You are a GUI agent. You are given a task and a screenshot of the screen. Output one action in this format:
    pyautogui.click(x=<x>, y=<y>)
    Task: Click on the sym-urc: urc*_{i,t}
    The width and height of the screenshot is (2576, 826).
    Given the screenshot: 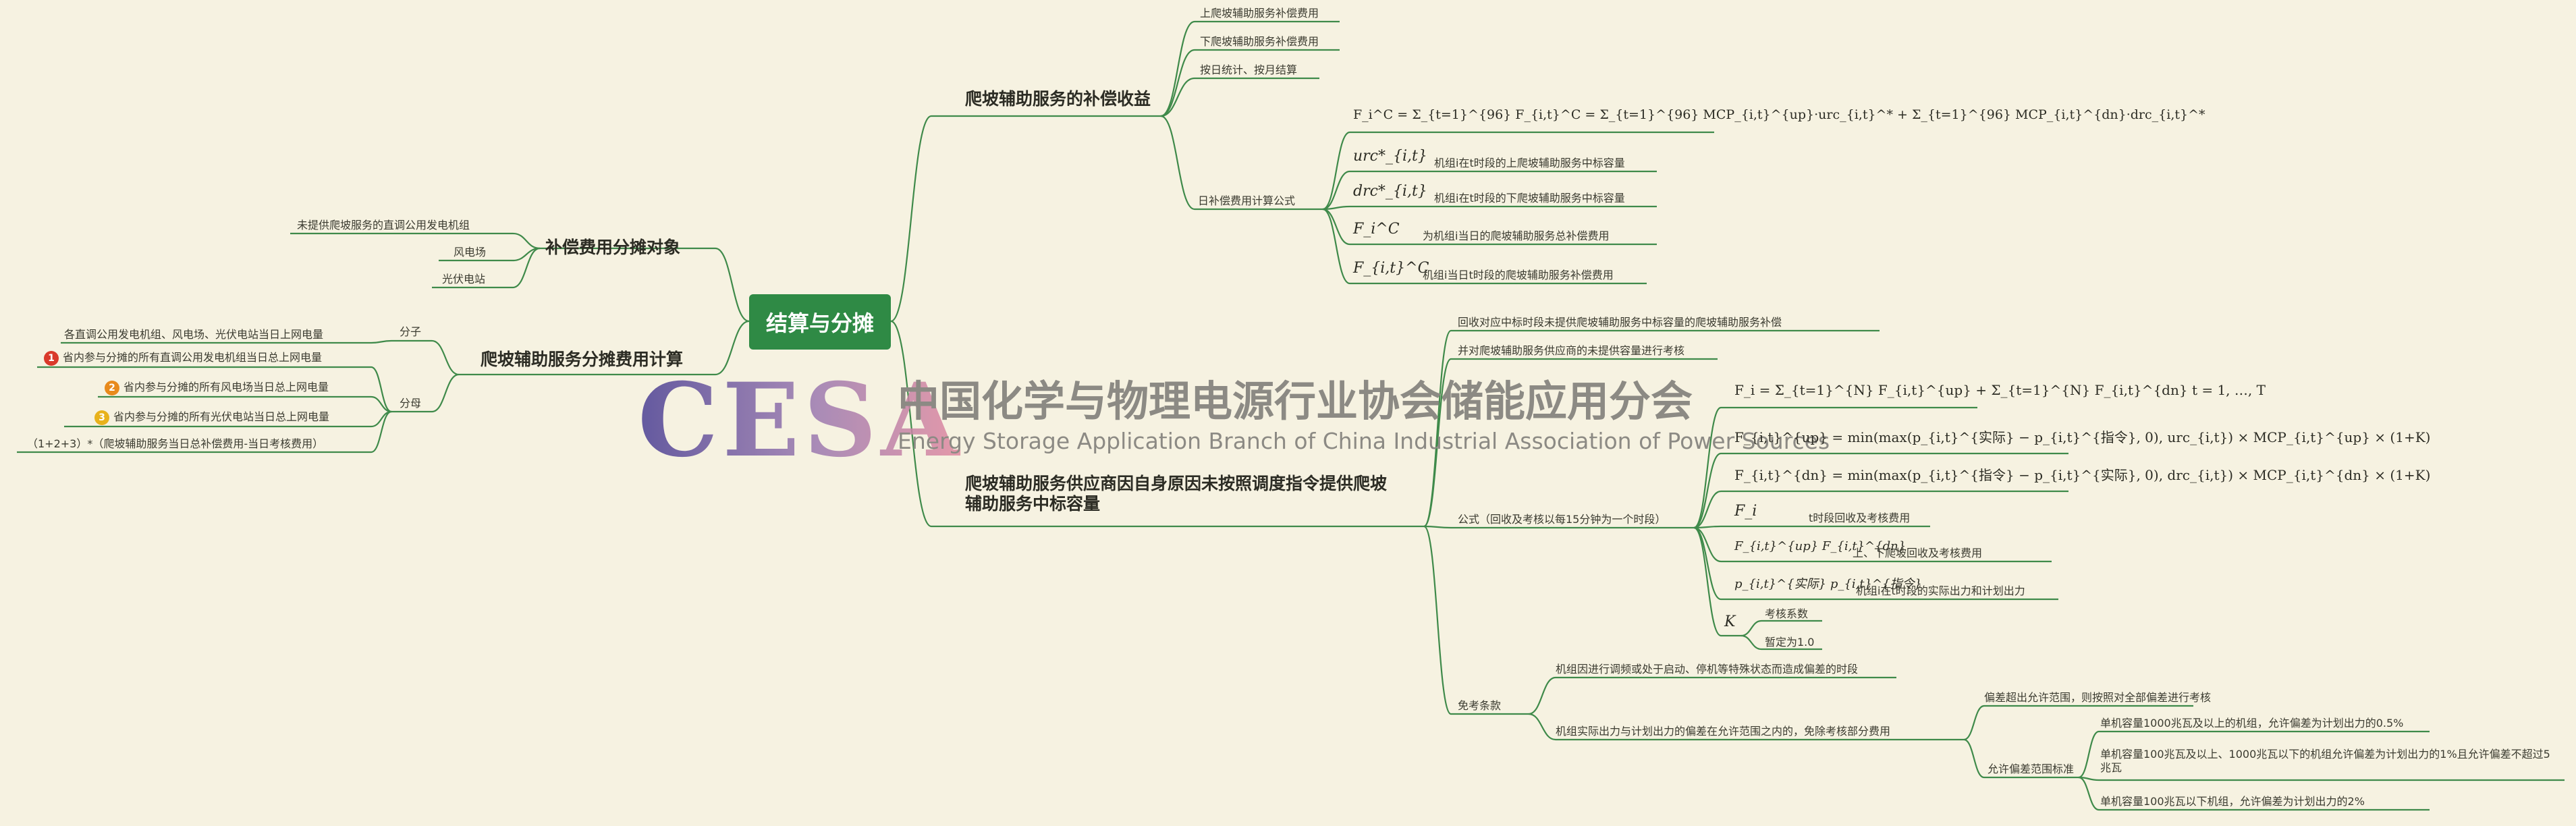 What is the action you would take?
    pyautogui.click(x=1390, y=156)
    